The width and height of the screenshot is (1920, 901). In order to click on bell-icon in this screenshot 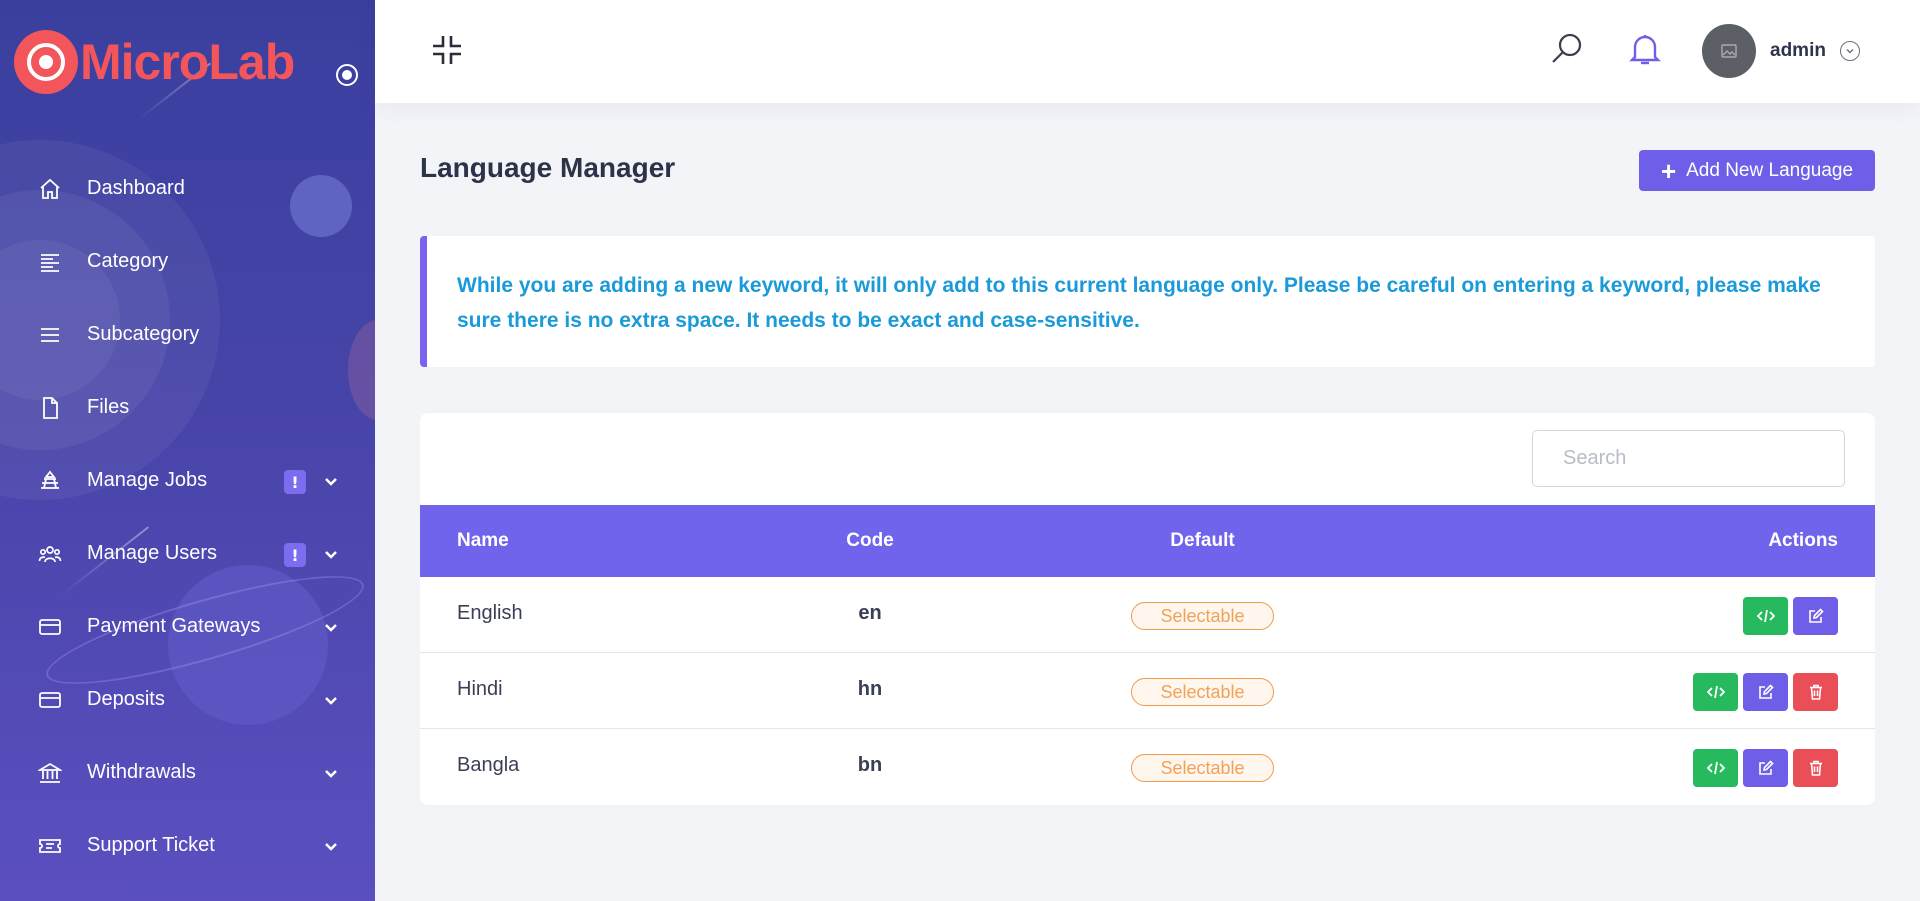, I will do `click(1645, 49)`.